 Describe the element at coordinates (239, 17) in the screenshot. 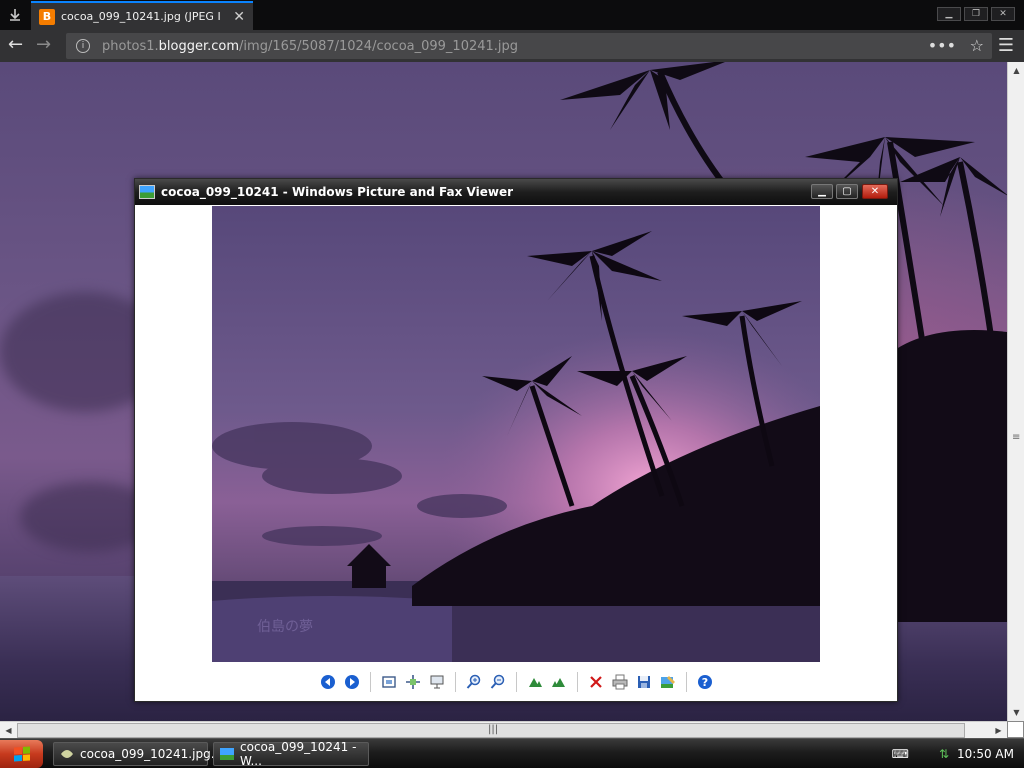

I see `tab-close-icon: ✕` at that location.